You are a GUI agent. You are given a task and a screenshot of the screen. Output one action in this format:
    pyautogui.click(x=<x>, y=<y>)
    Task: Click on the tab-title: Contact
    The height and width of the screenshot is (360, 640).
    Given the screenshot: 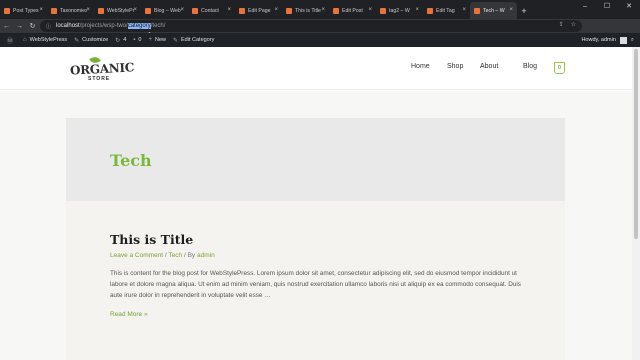 What is the action you would take?
    pyautogui.click(x=210, y=10)
    